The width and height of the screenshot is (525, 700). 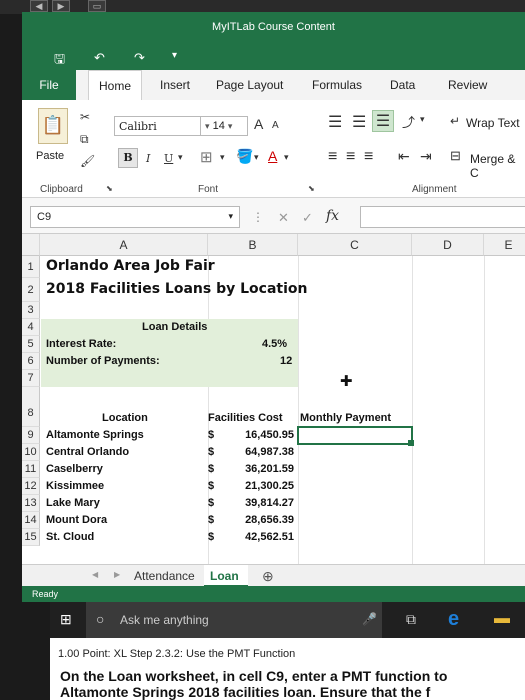 What do you see at coordinates (355, 245) in the screenshot?
I see `column-header-c: C` at bounding box center [355, 245].